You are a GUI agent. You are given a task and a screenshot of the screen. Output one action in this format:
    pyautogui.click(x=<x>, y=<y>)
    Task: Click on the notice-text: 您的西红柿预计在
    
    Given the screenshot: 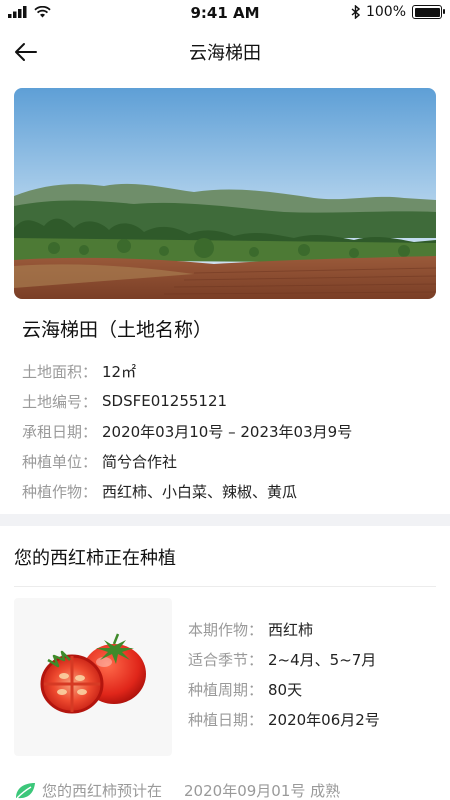 What is the action you would take?
    pyautogui.click(x=102, y=791)
    